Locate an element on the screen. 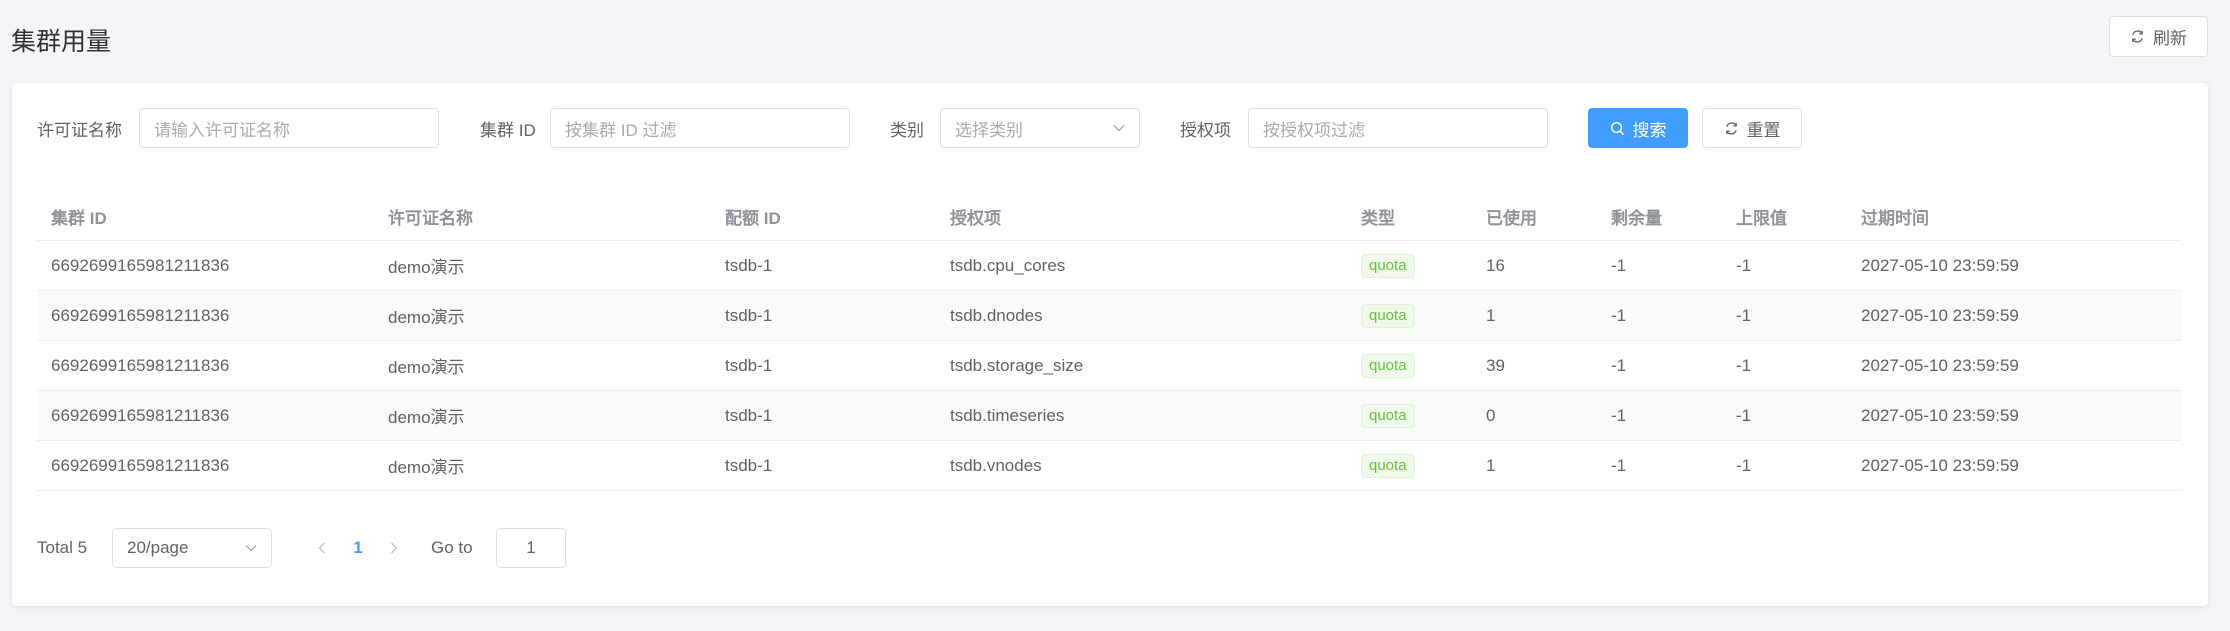  refresh-button: 刷新 is located at coordinates (2158, 36).